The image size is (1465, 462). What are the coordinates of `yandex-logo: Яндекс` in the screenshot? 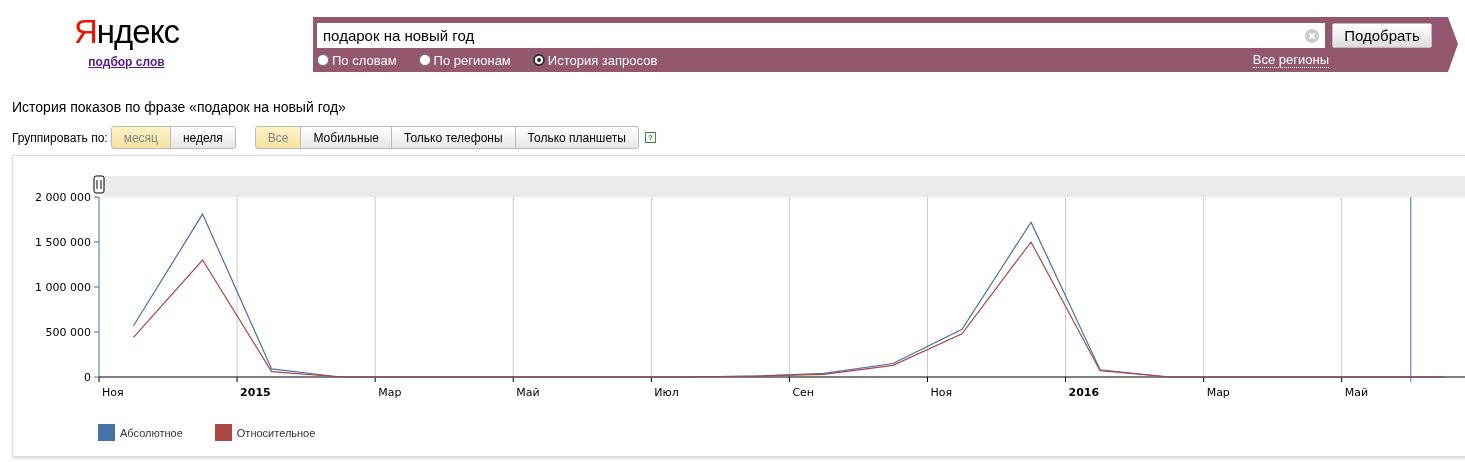 It's located at (126, 32).